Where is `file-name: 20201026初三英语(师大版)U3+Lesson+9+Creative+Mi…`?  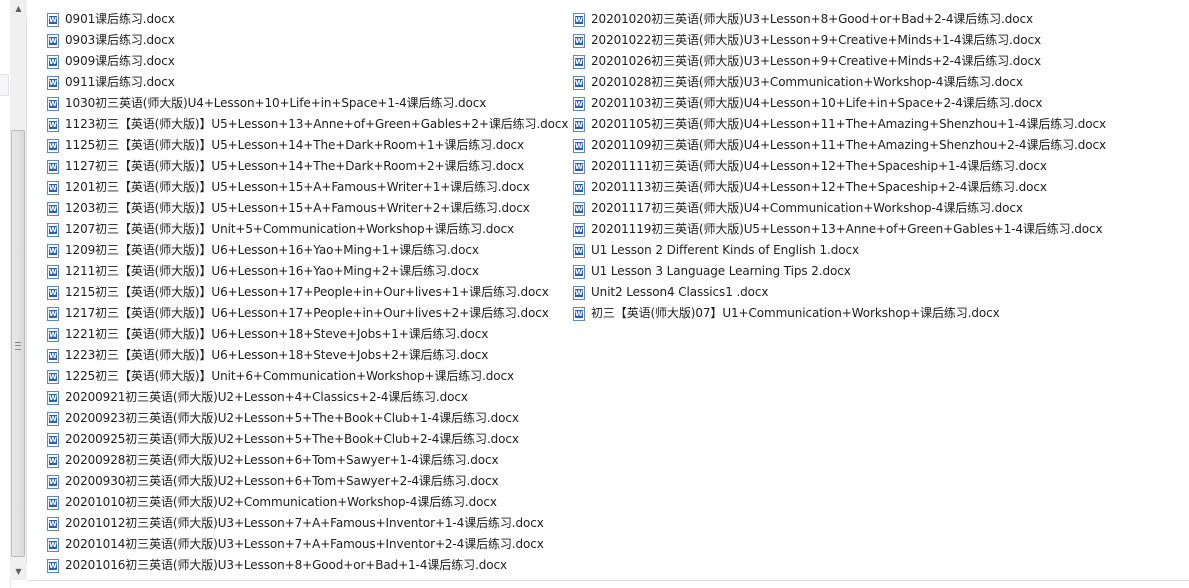 file-name: 20201026初三英语(师大版)U3+Lesson+9+Creative+Mi… is located at coordinates (816, 61).